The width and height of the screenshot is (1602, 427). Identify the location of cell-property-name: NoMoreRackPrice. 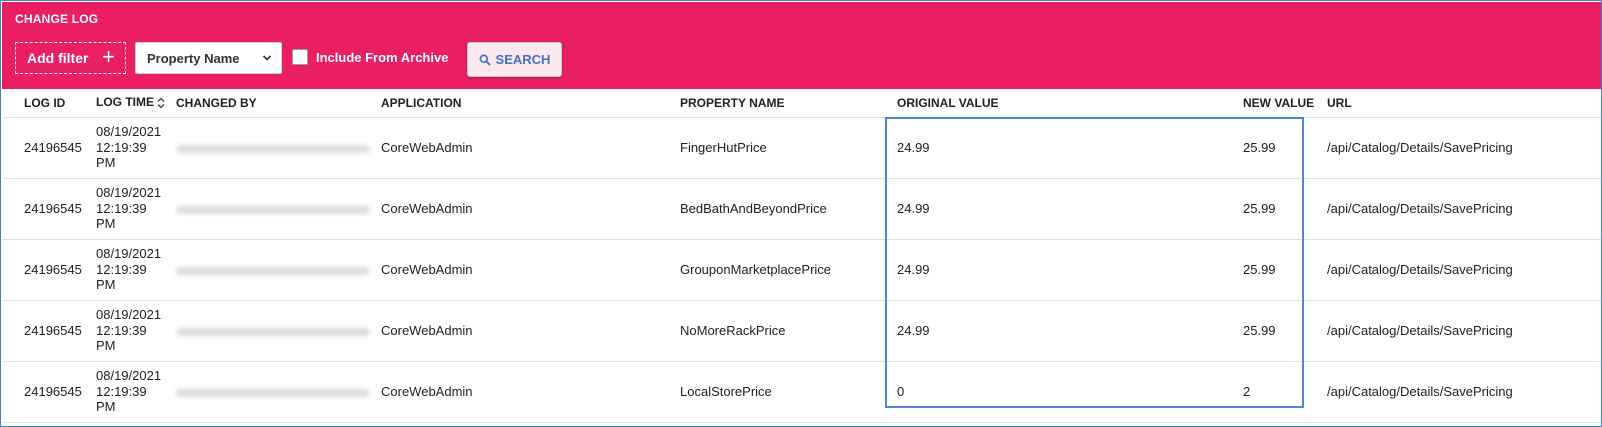
(788, 331).